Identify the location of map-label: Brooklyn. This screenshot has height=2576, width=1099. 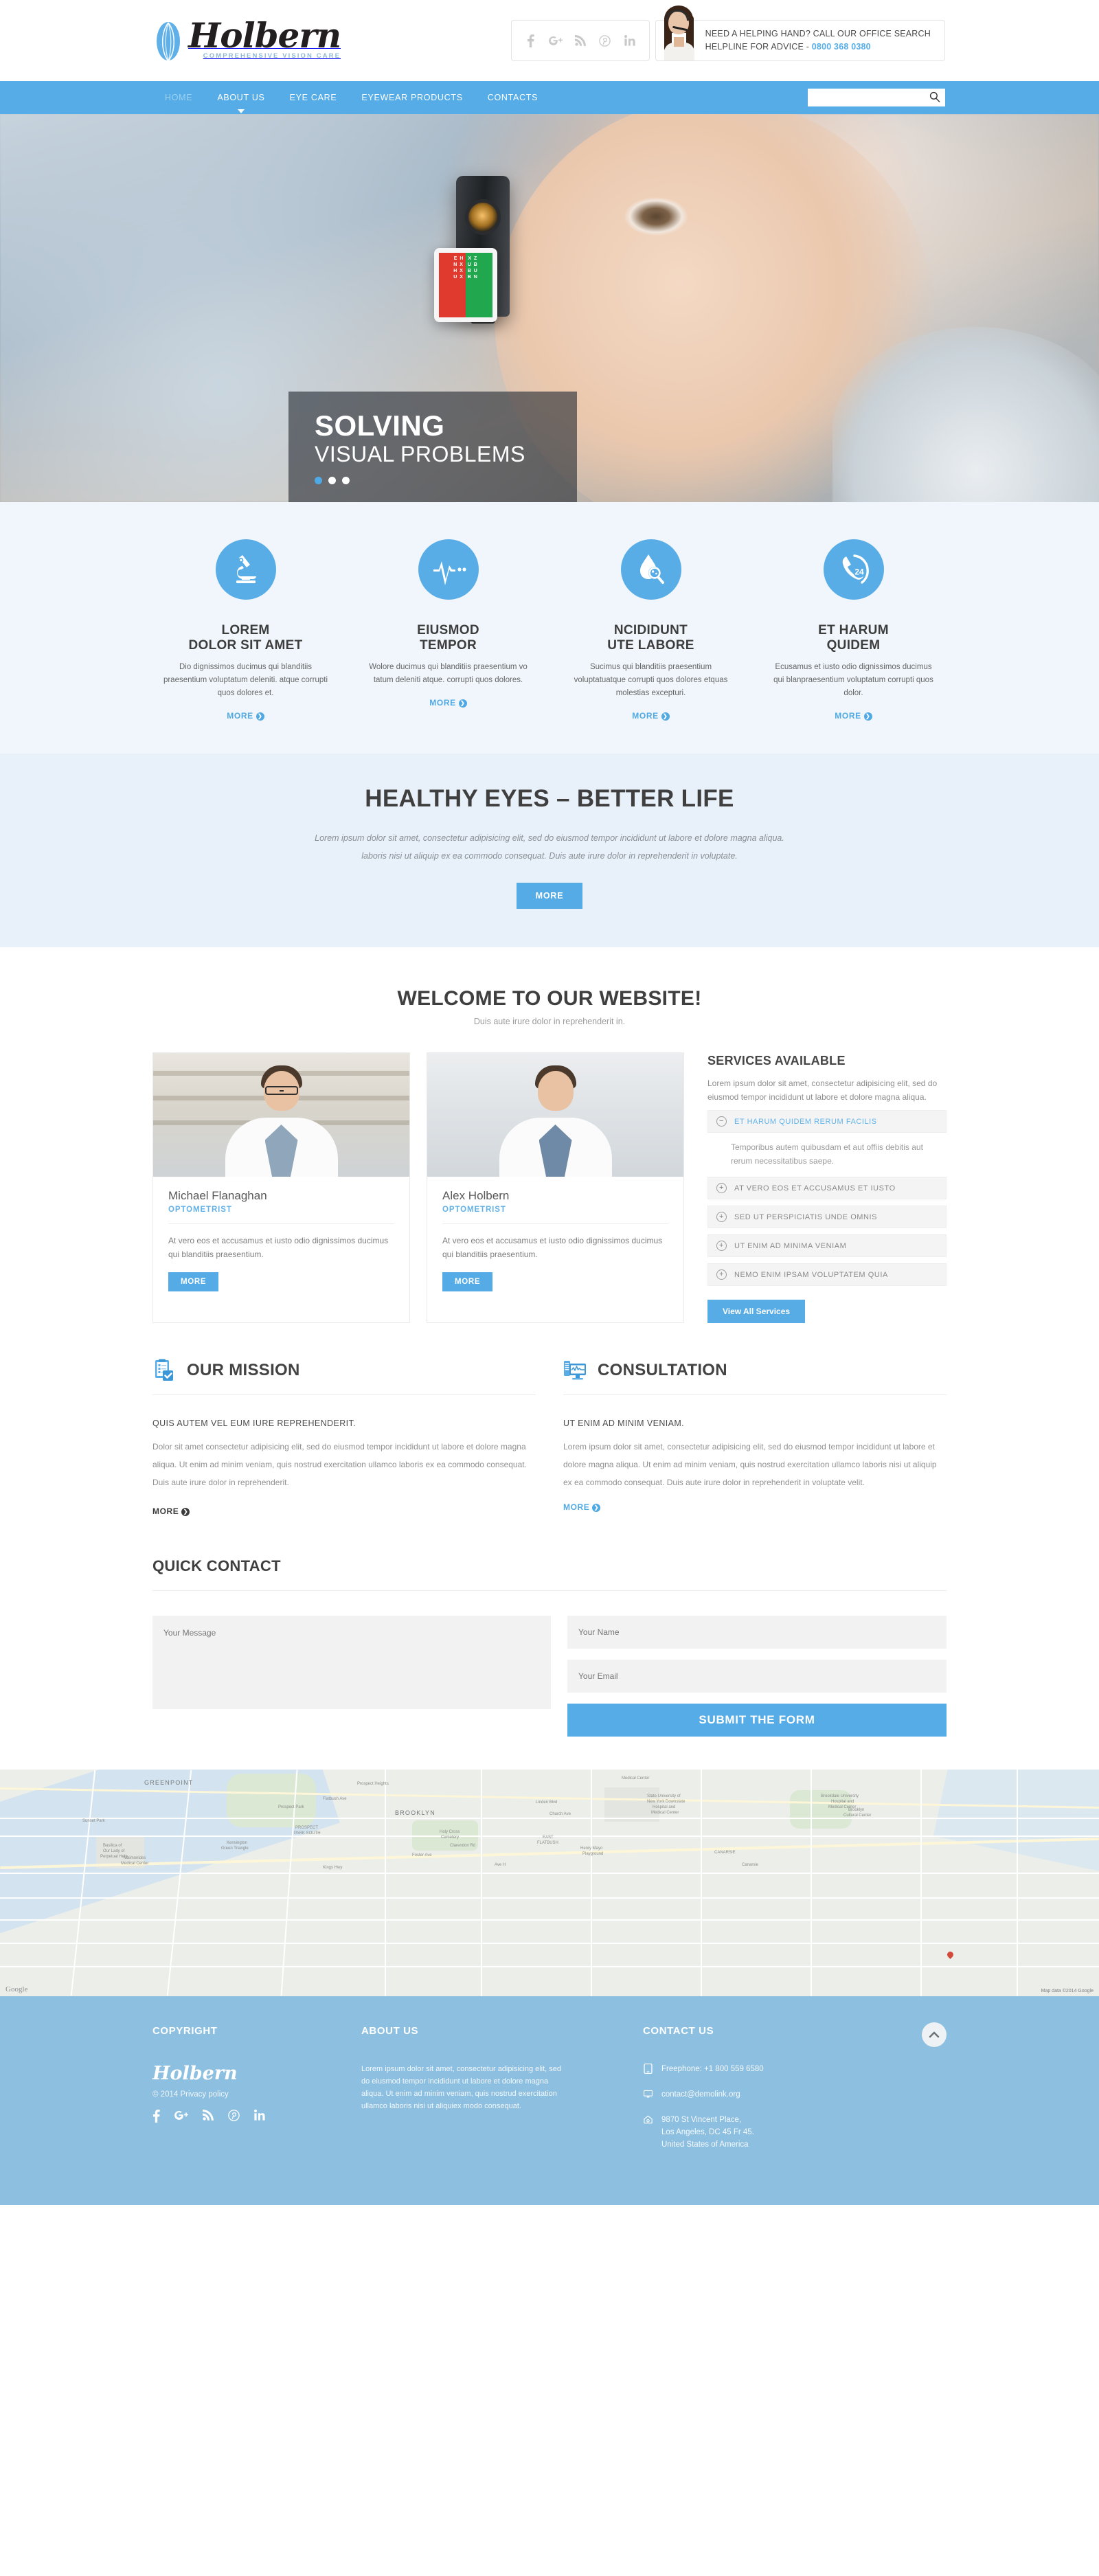
(856, 1810).